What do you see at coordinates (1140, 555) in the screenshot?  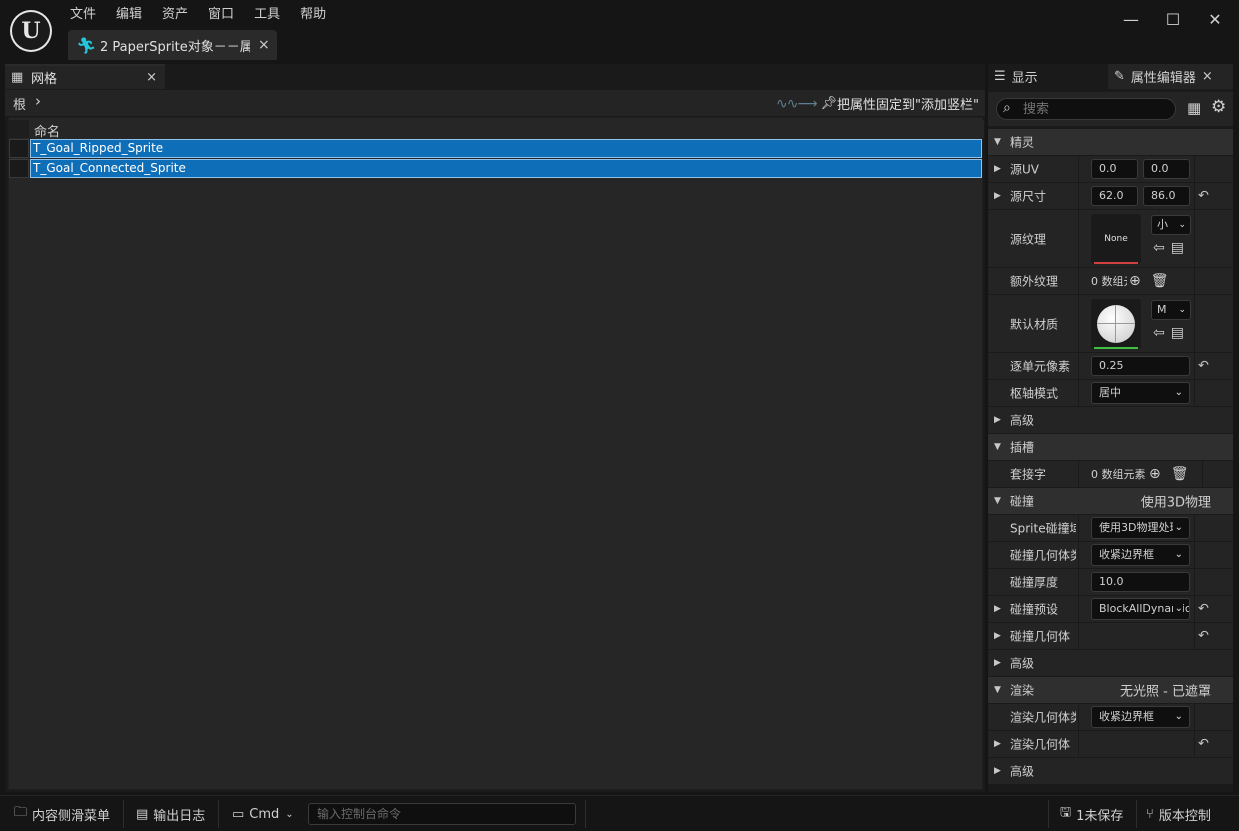 I see `collision-geometry-type-select: 收紧边界框 ⌄` at bounding box center [1140, 555].